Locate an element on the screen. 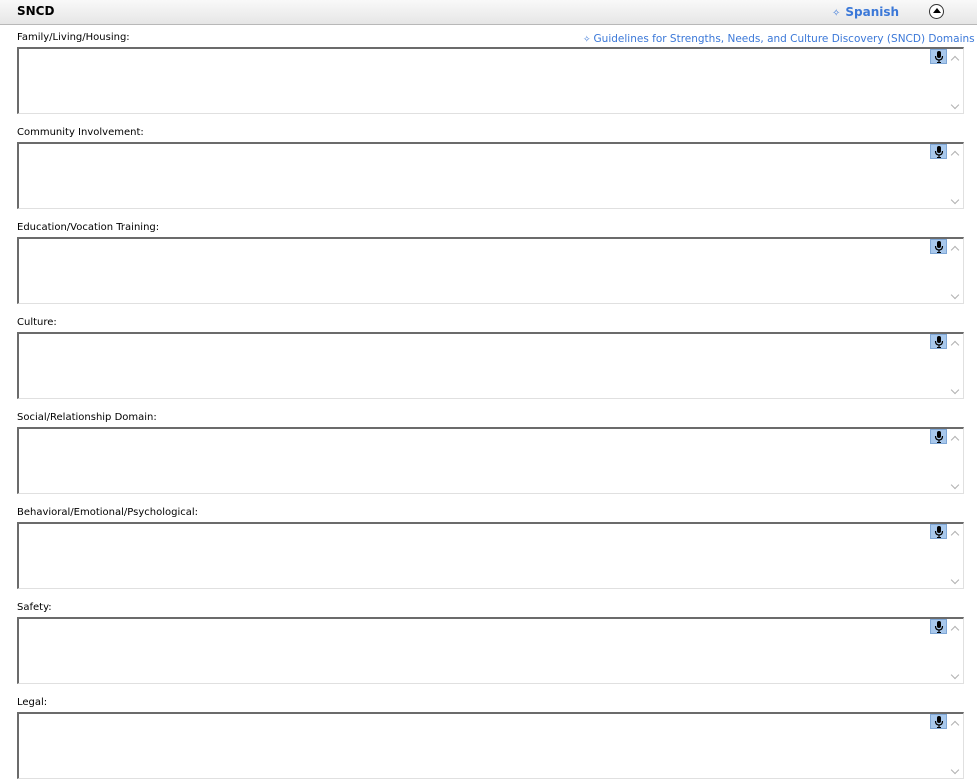  section-title: SNCD is located at coordinates (36, 11).